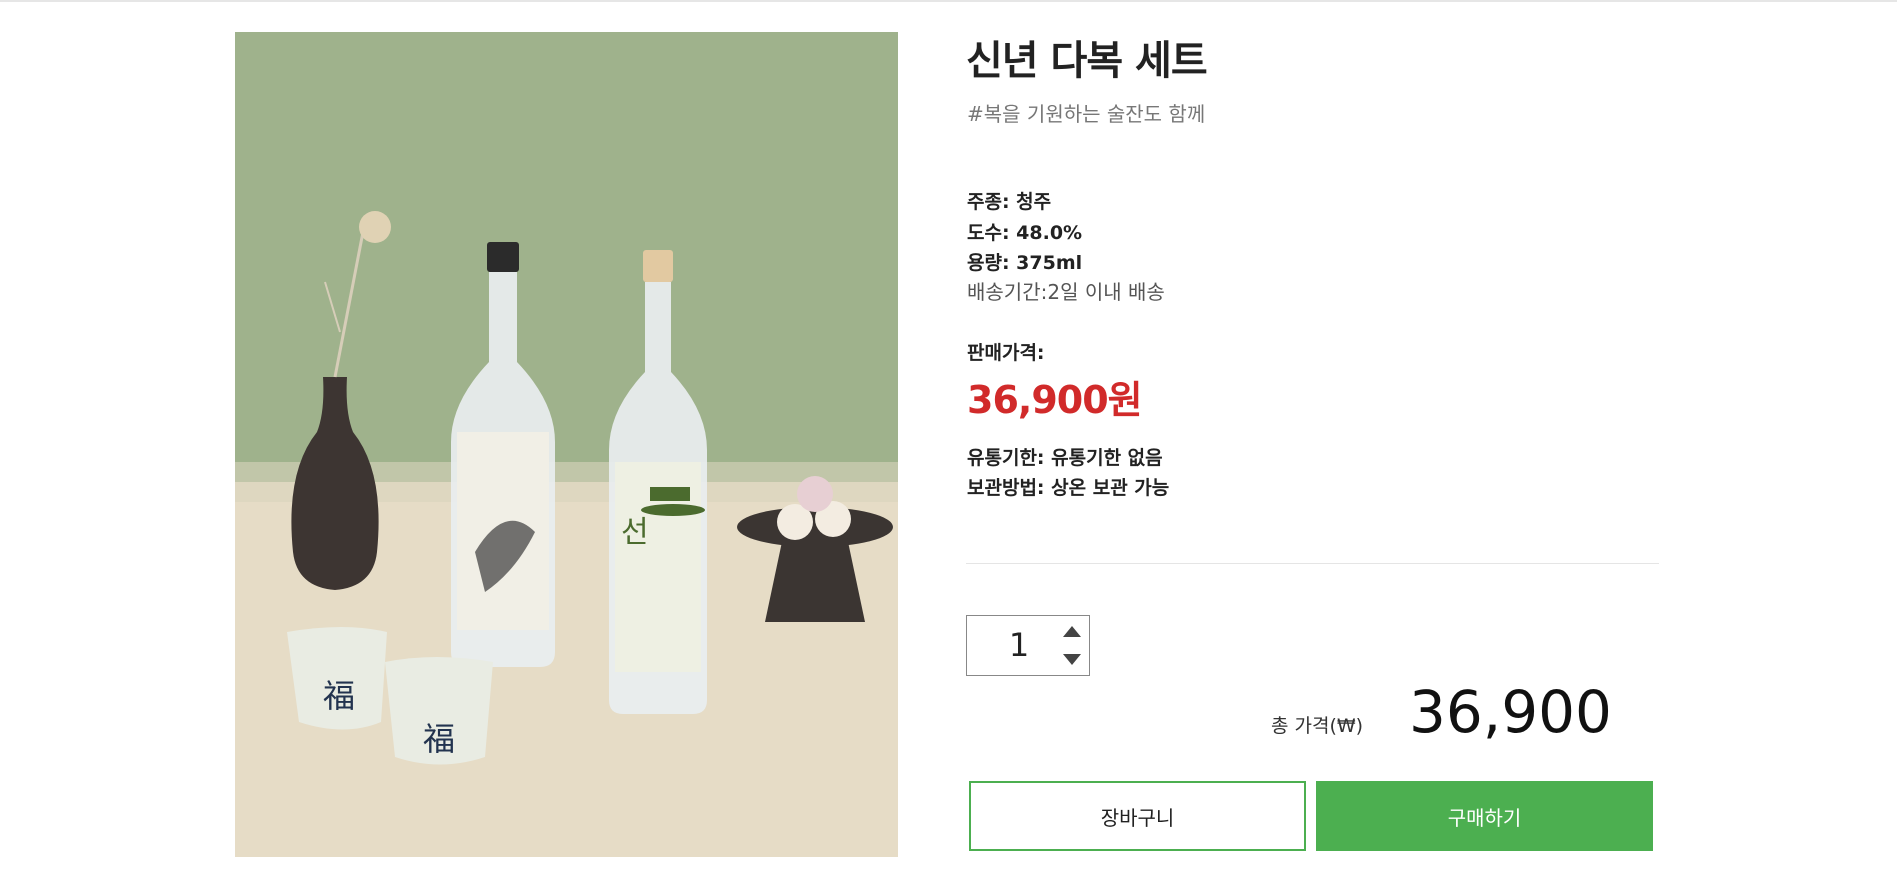 This screenshot has width=1897, height=892. I want to click on spec-volume: 용량: 375ml, so click(1025, 263).